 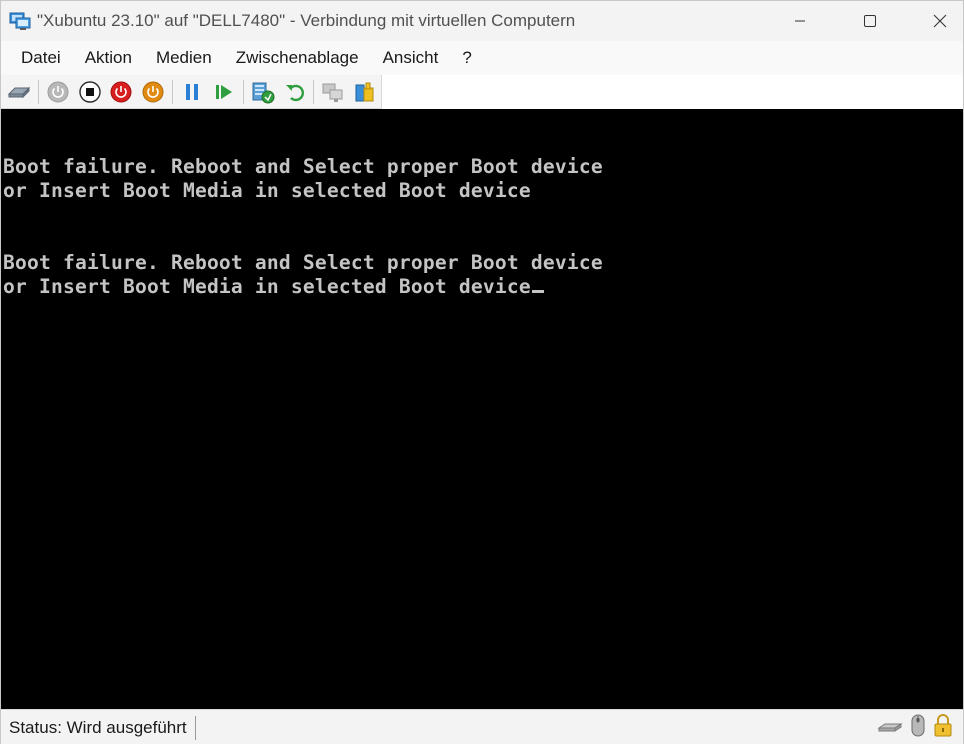 I want to click on menu-help: ?, so click(x=466, y=58).